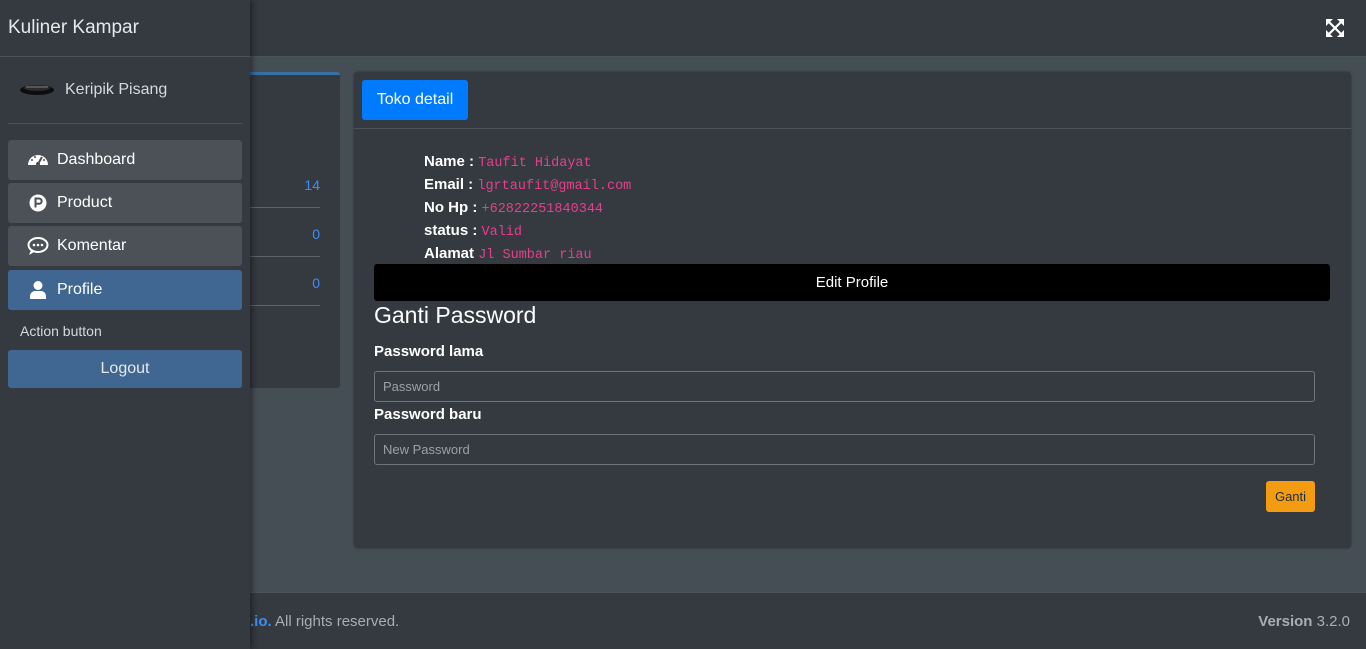 This screenshot has height=649, width=1366. I want to click on version-label: Version, so click(1285, 621).